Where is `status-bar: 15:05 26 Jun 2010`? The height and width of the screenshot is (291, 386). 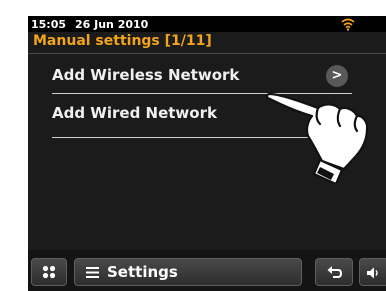 status-bar: 15:05 26 Jun 2010 is located at coordinates (207, 24).